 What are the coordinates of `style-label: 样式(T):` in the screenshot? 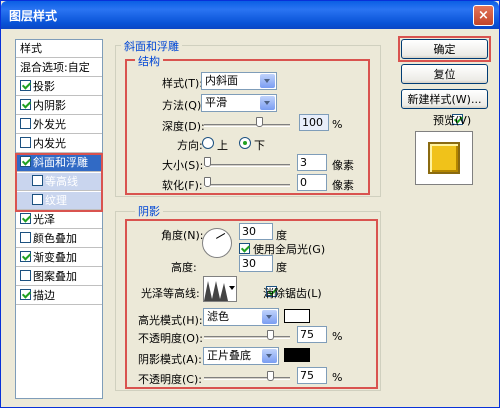 It's located at (183, 83).